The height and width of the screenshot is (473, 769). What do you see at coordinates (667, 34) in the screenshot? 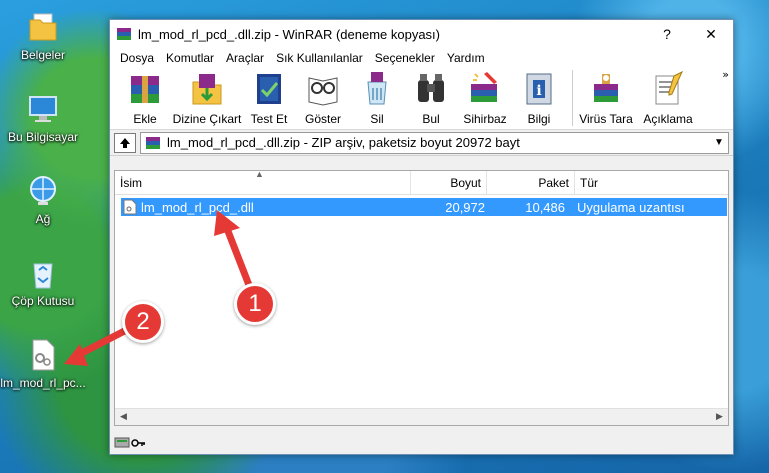
I see `help-button: ?` at bounding box center [667, 34].